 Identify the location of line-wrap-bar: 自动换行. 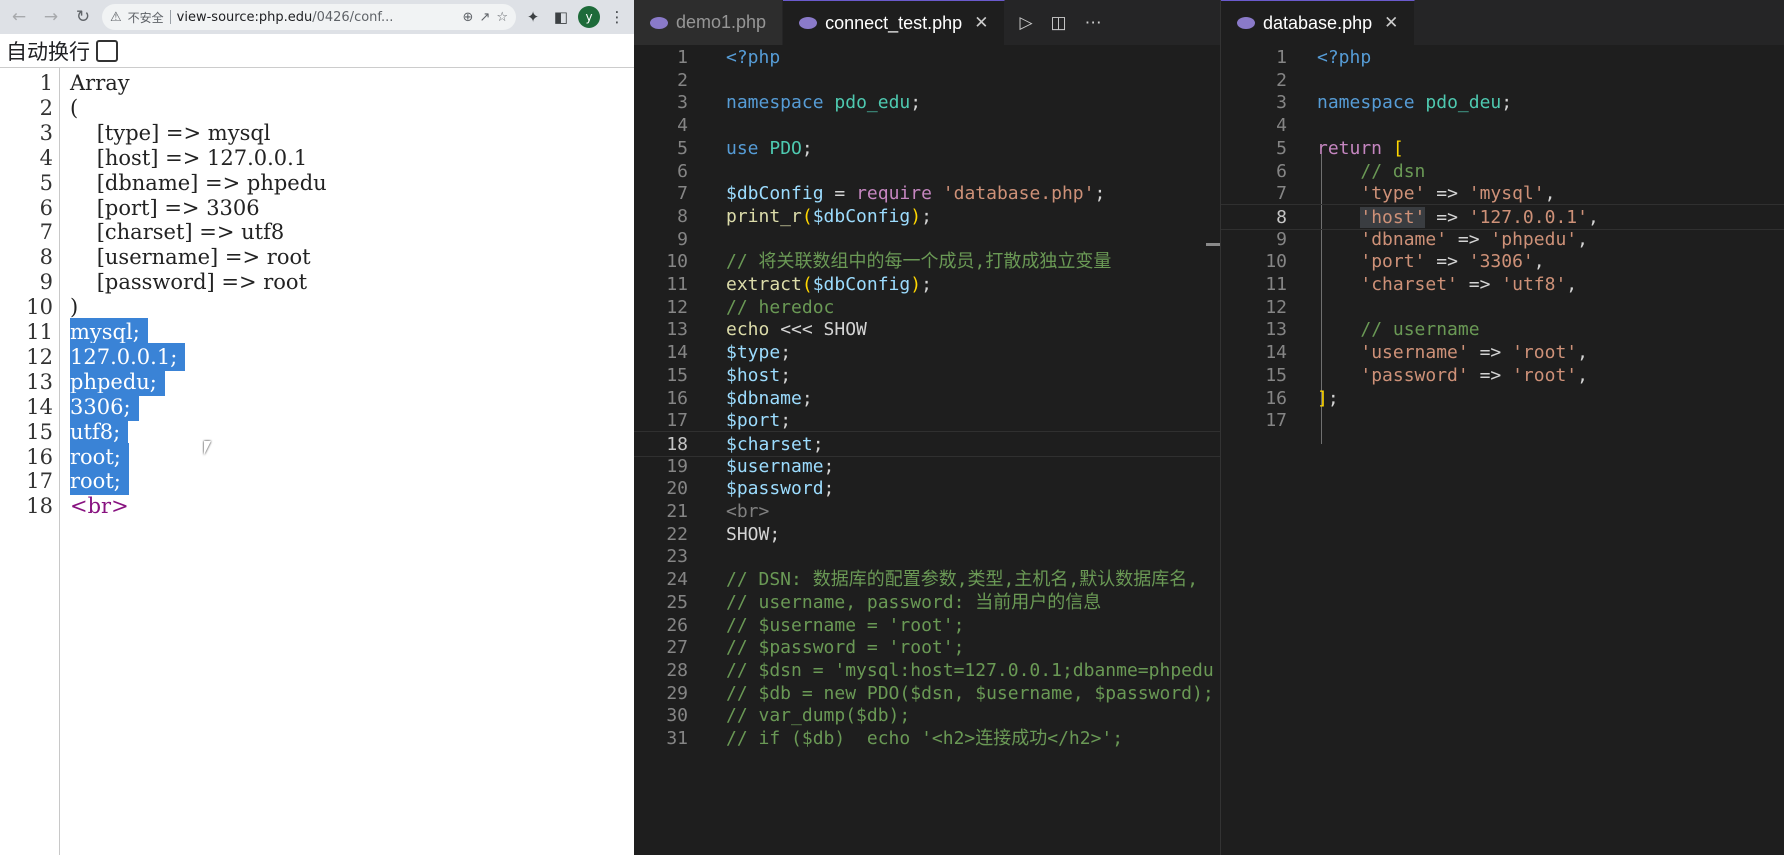
(317, 51).